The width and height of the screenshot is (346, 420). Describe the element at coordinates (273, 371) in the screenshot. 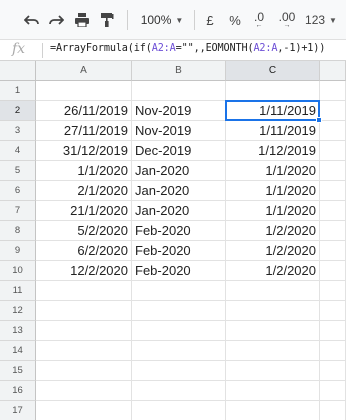

I see `cell-c15` at that location.